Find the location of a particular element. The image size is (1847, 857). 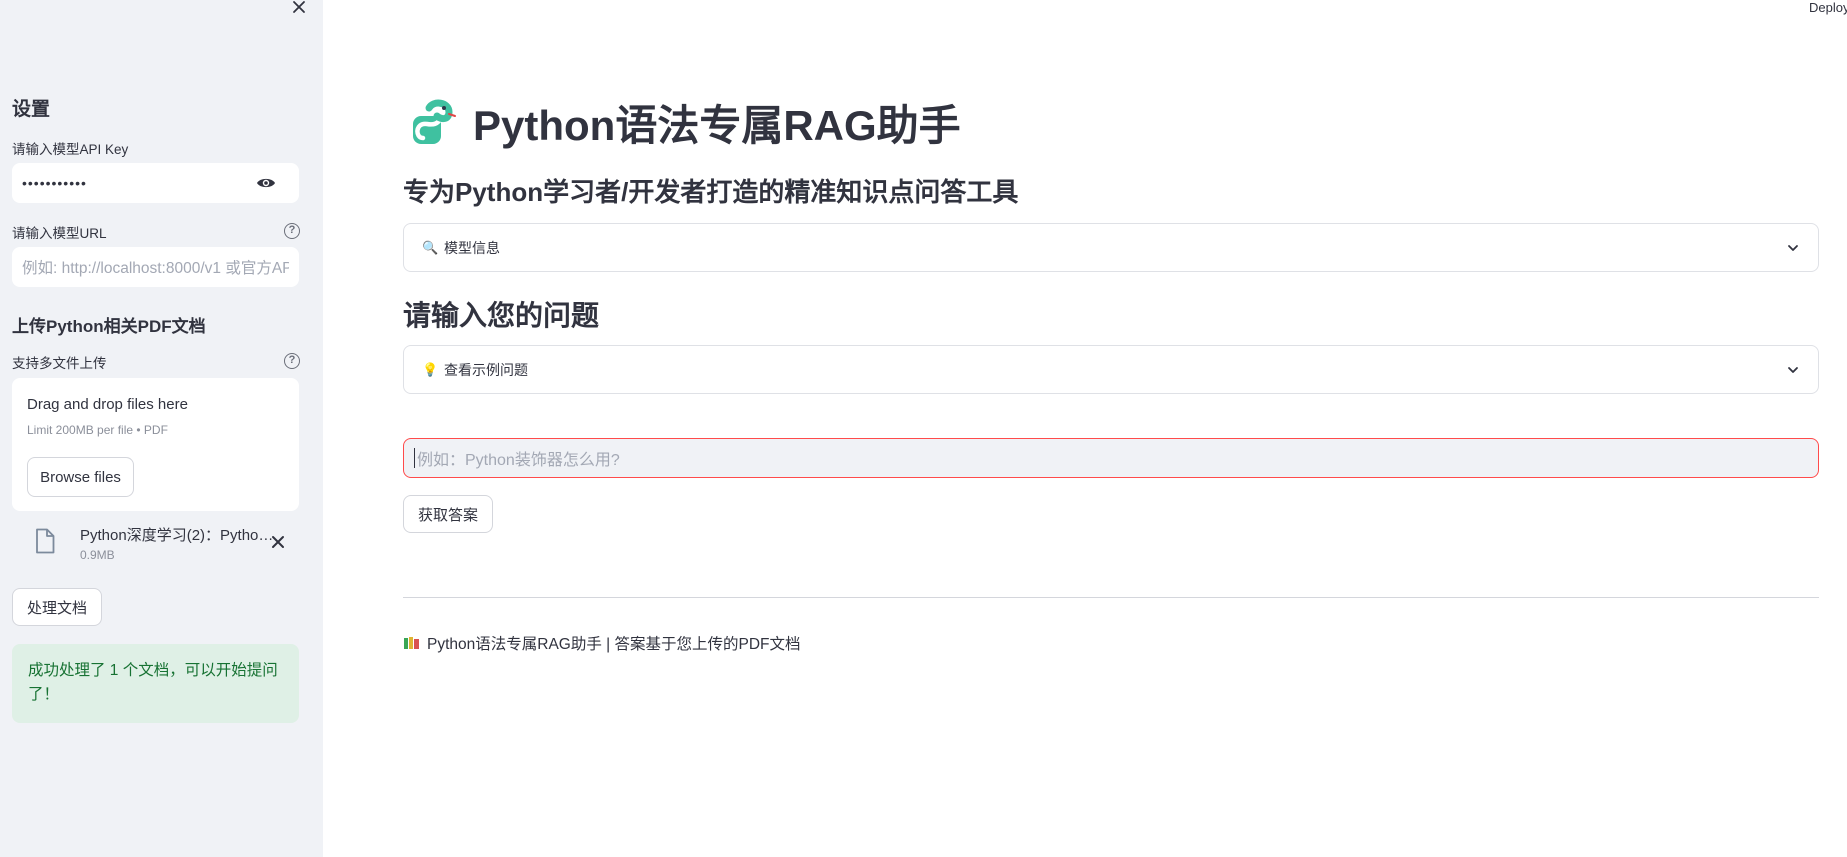

dropzone-limit: Limit 200MB per file • PDF is located at coordinates (97, 430).